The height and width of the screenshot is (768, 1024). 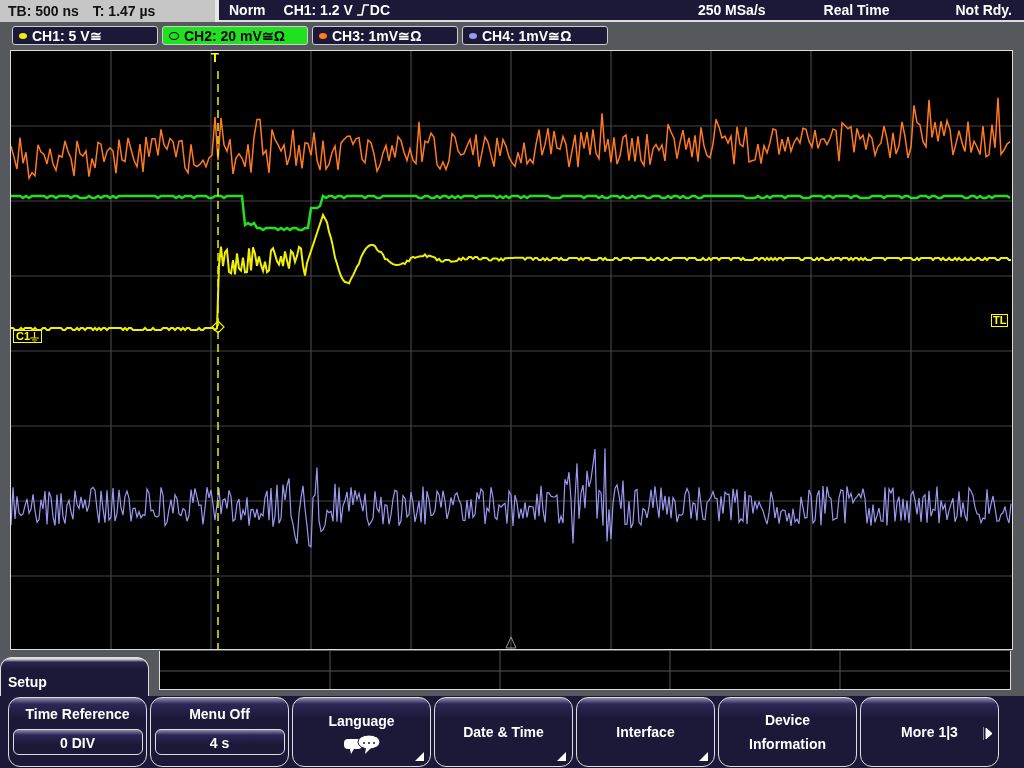 What do you see at coordinates (503, 732) in the screenshot?
I see `softkey-button: Date & Time` at bounding box center [503, 732].